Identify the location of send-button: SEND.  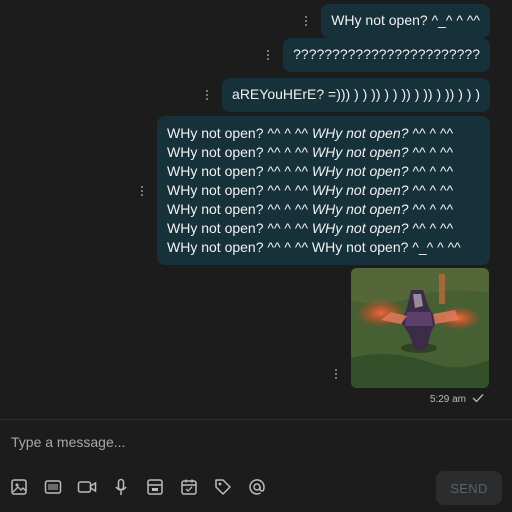
(469, 488).